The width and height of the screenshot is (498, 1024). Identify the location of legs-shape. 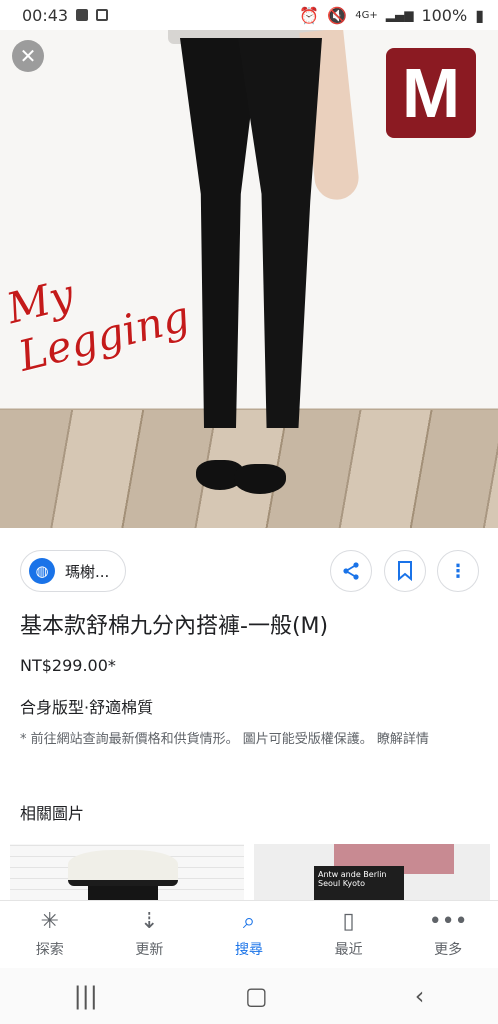
(123, 893).